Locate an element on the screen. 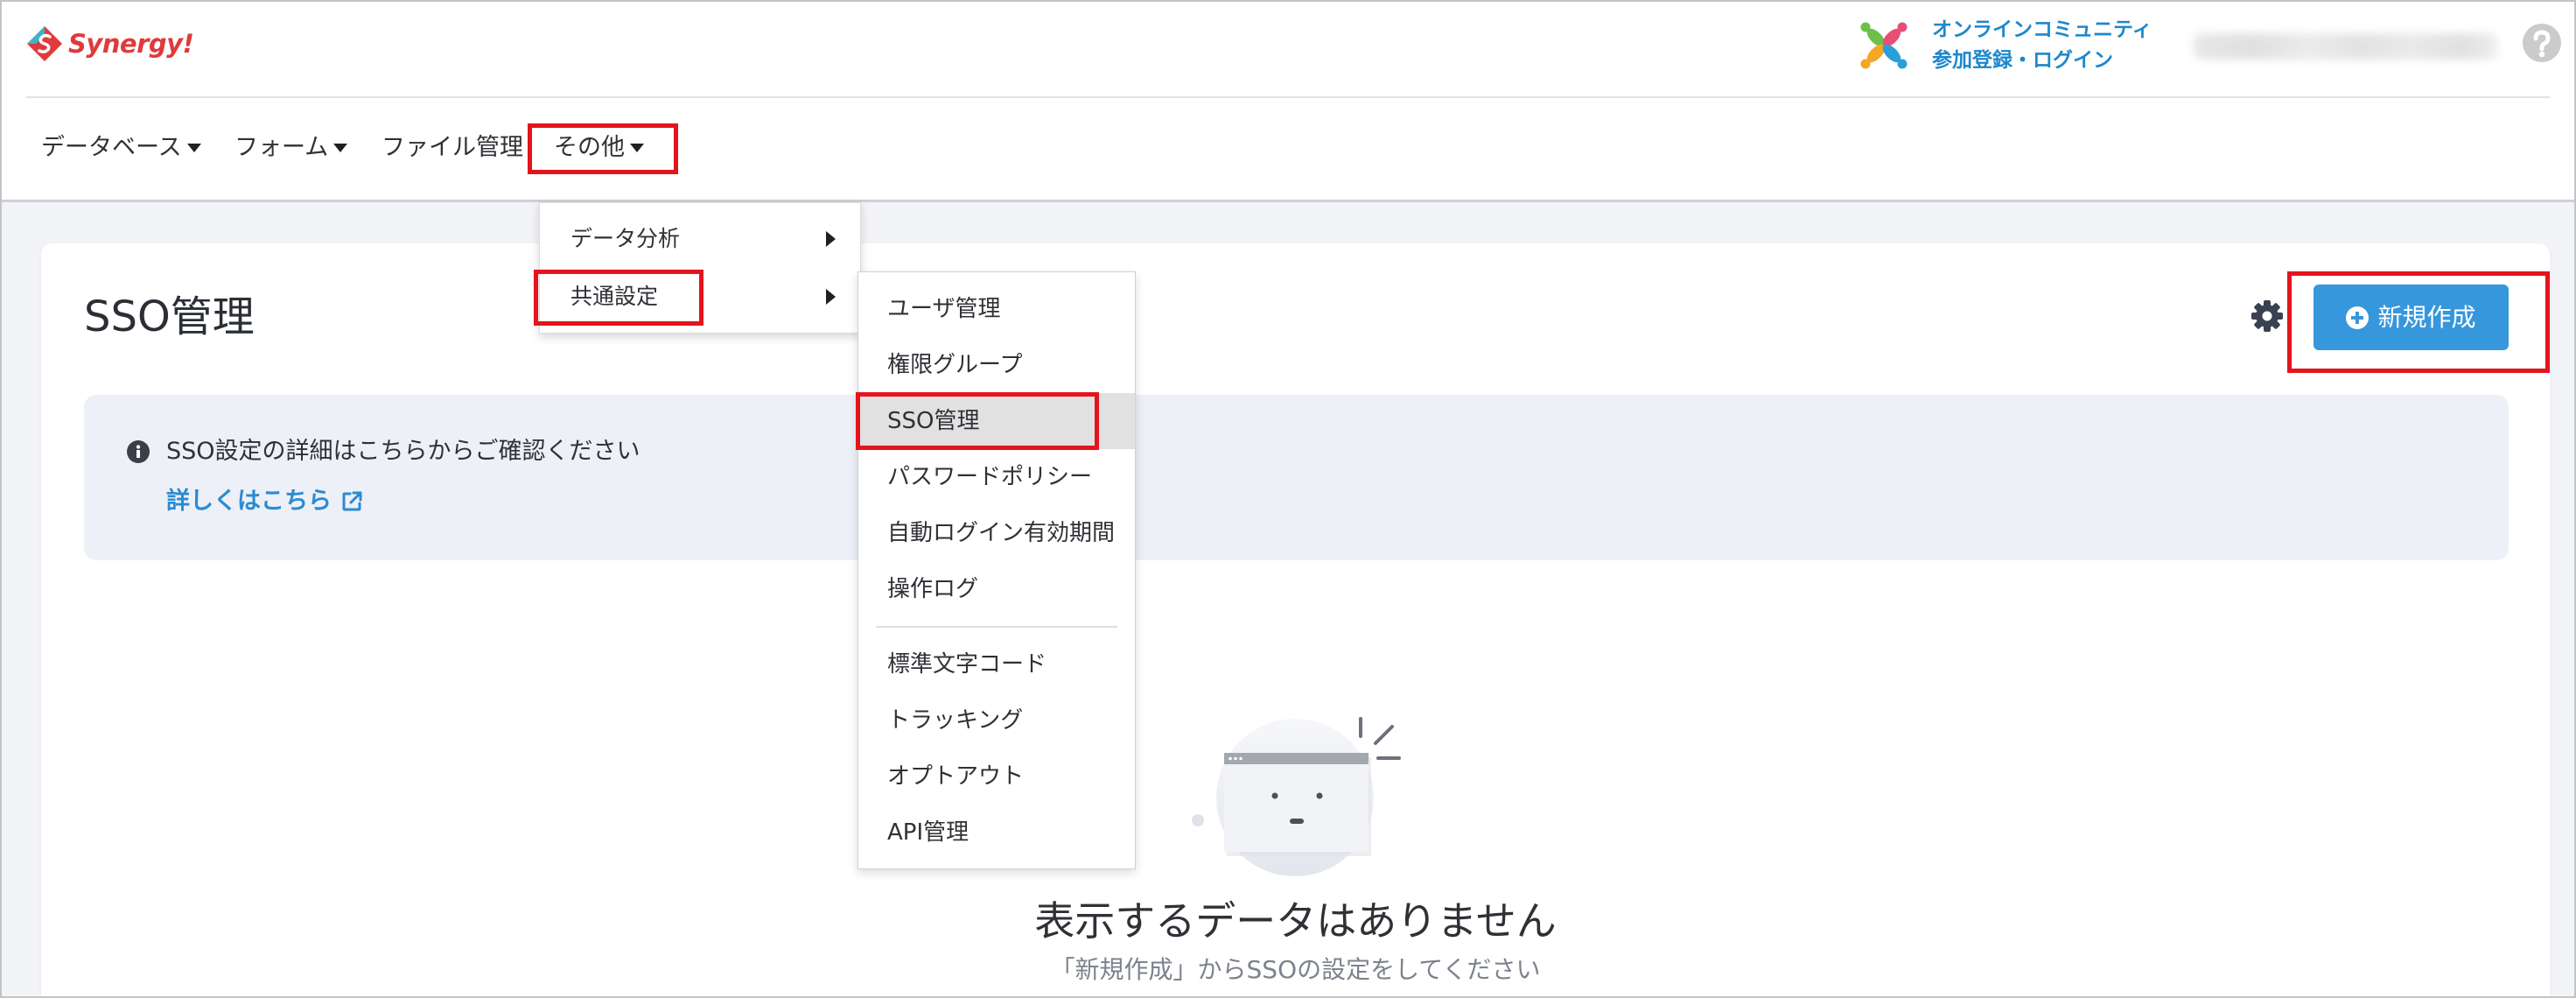  submenu-item-tracking: トラッキング is located at coordinates (996, 720).